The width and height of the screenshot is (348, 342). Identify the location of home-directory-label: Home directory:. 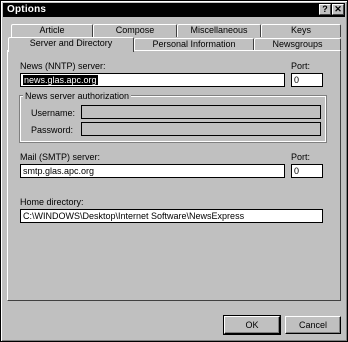
(52, 202).